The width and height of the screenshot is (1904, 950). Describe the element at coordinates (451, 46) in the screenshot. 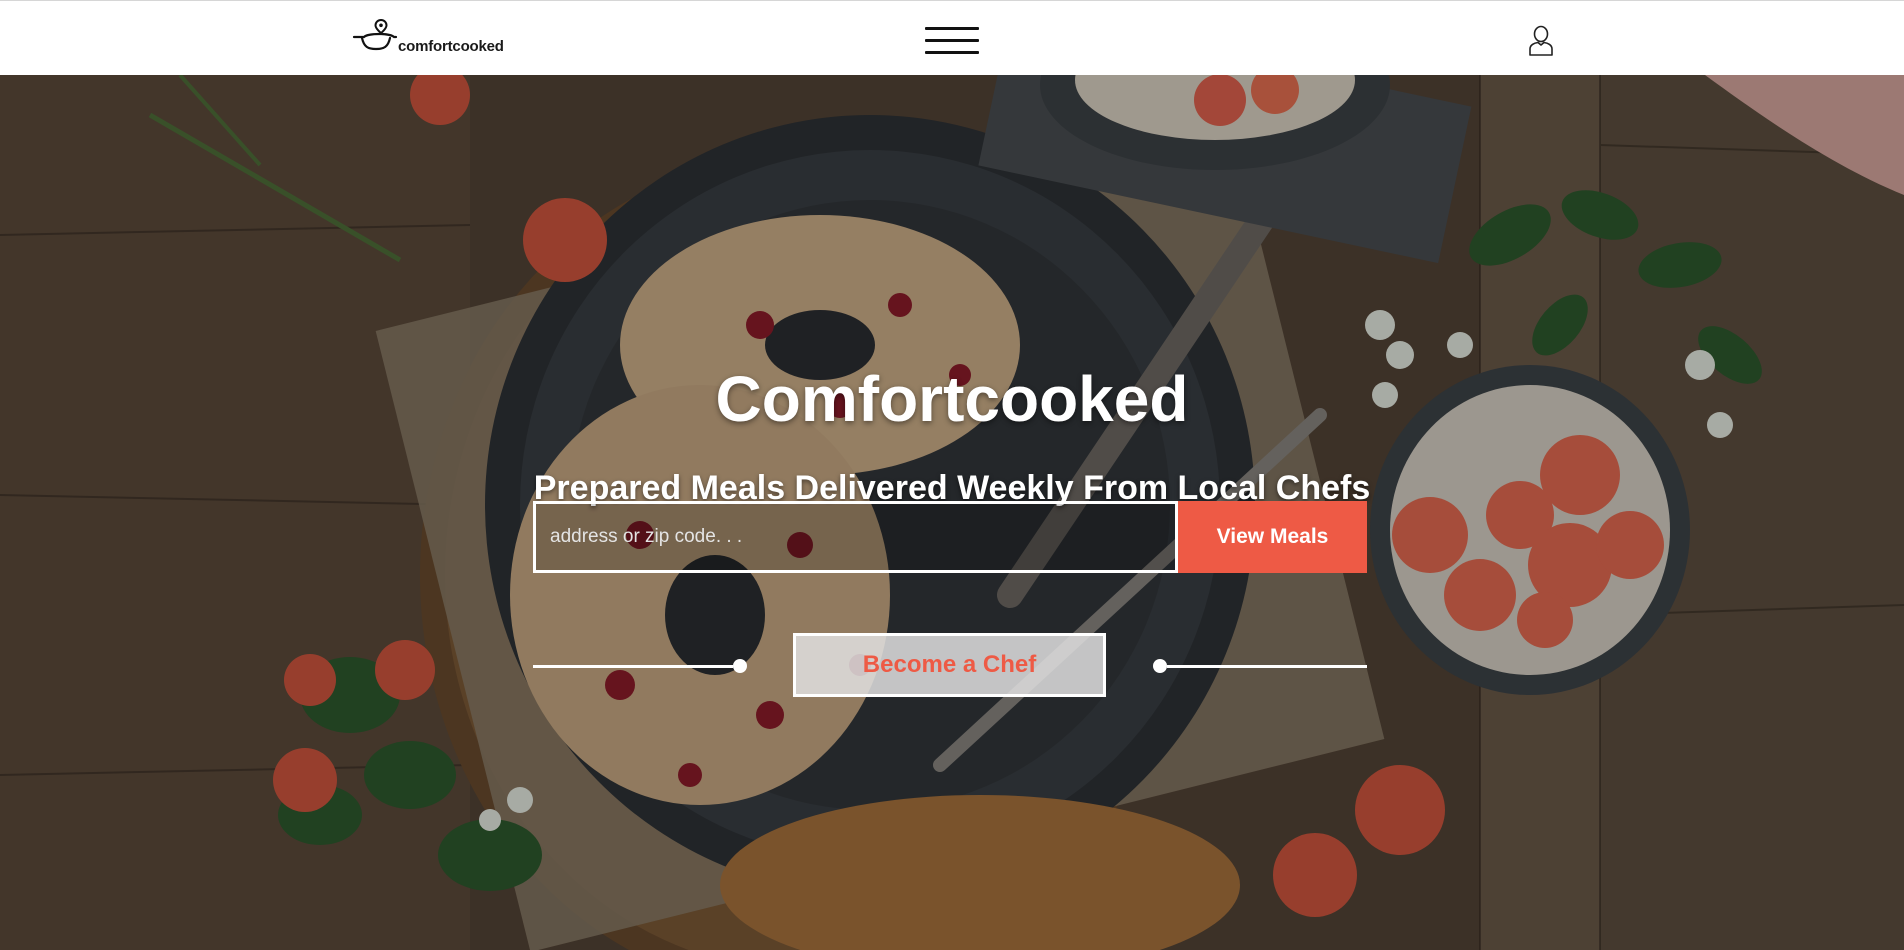

I see `brand-name: comfortcooked` at that location.